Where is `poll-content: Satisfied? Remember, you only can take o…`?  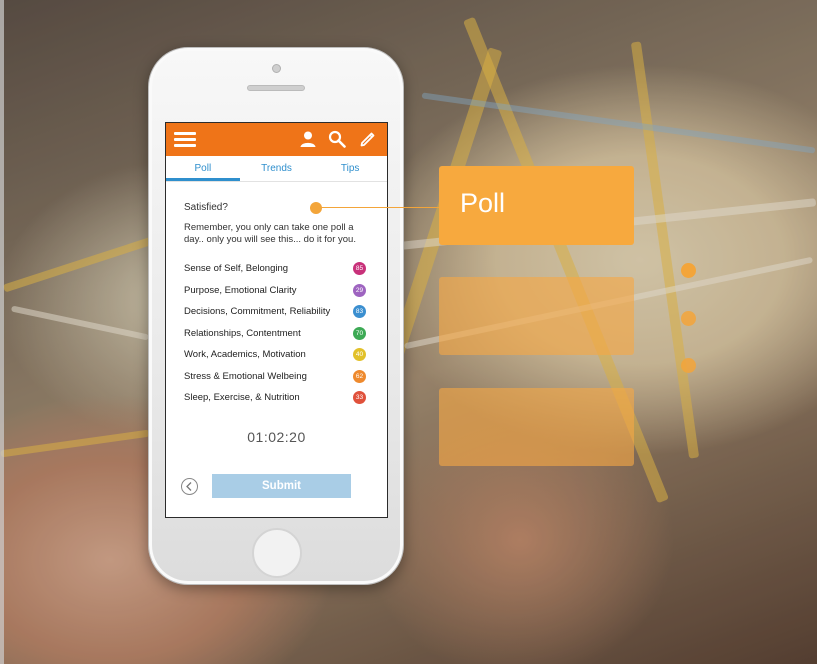
poll-content: Satisfied? Remember, you only can take o… is located at coordinates (276, 323).